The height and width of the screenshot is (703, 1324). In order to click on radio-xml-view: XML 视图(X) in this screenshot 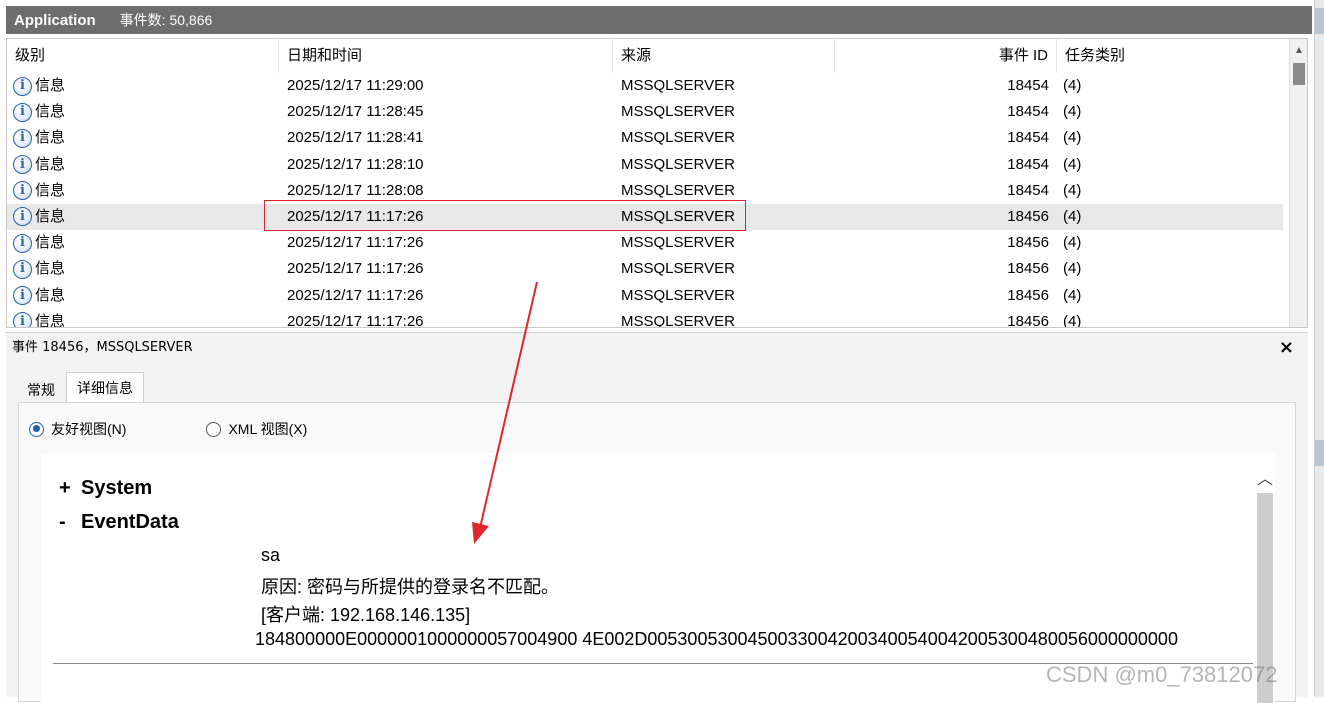, I will do `click(256, 429)`.